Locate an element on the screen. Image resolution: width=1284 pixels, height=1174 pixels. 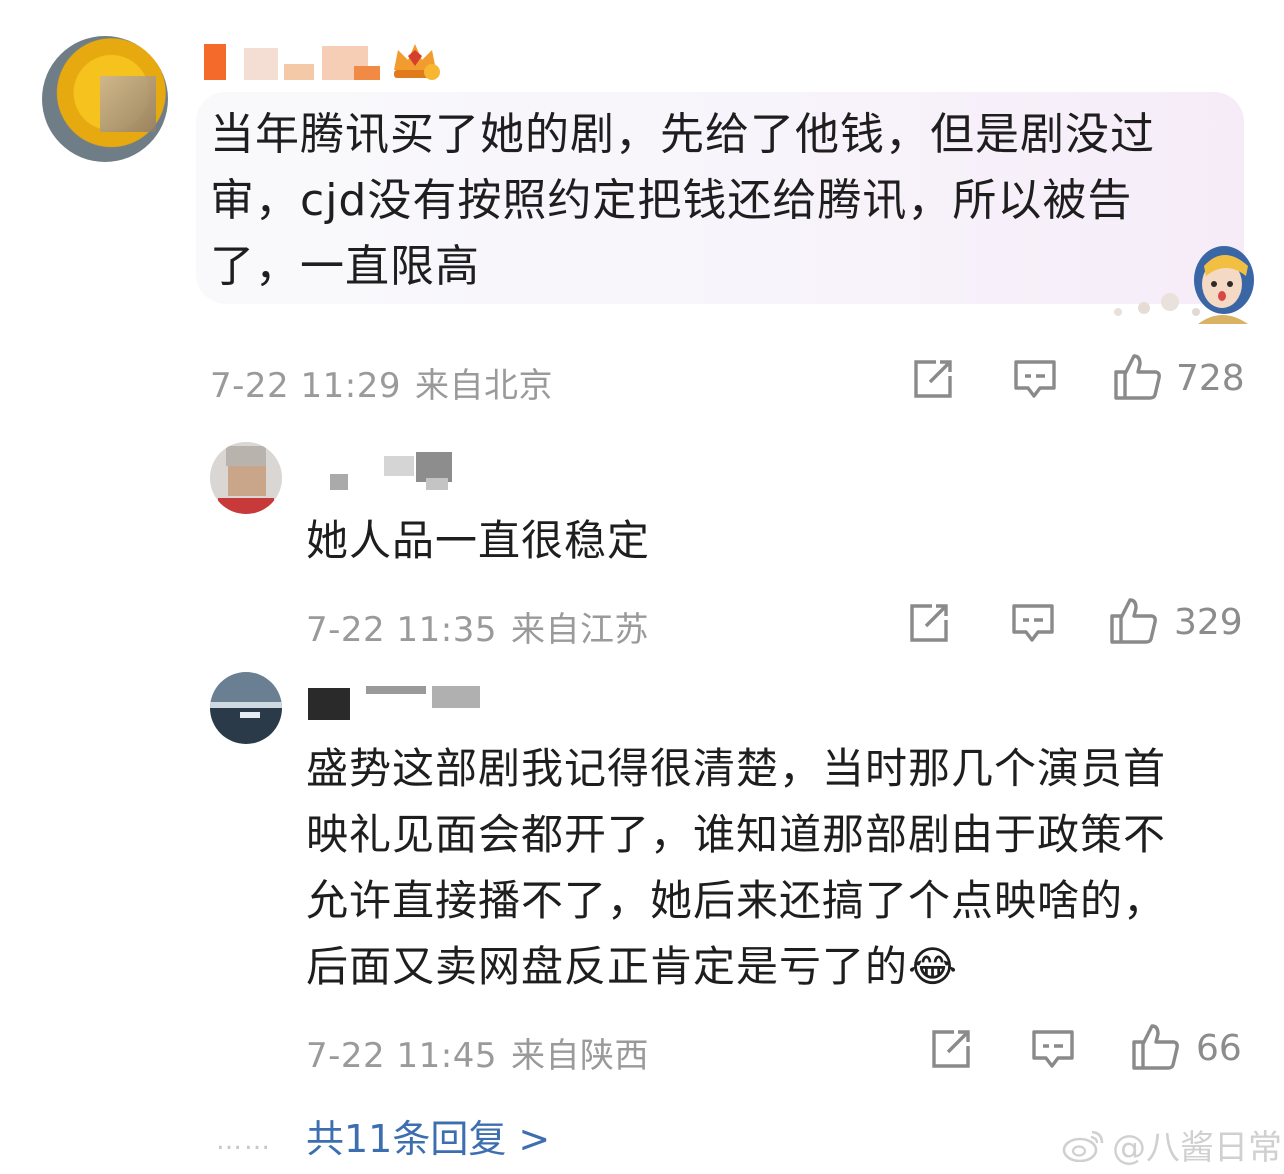
avatar-mosaic is located at coordinates (246, 478).